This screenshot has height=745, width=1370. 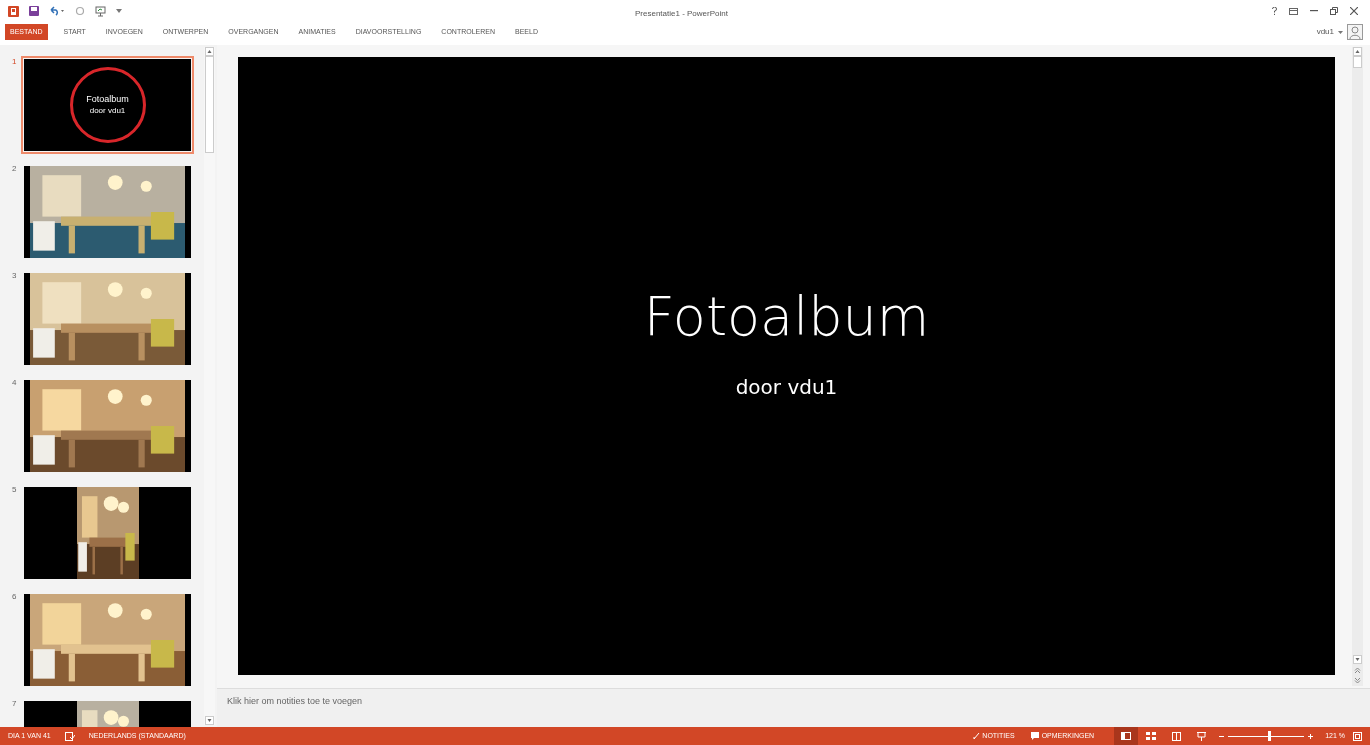 What do you see at coordinates (13, 11) in the screenshot?
I see `powerpoint-app-icon` at bounding box center [13, 11].